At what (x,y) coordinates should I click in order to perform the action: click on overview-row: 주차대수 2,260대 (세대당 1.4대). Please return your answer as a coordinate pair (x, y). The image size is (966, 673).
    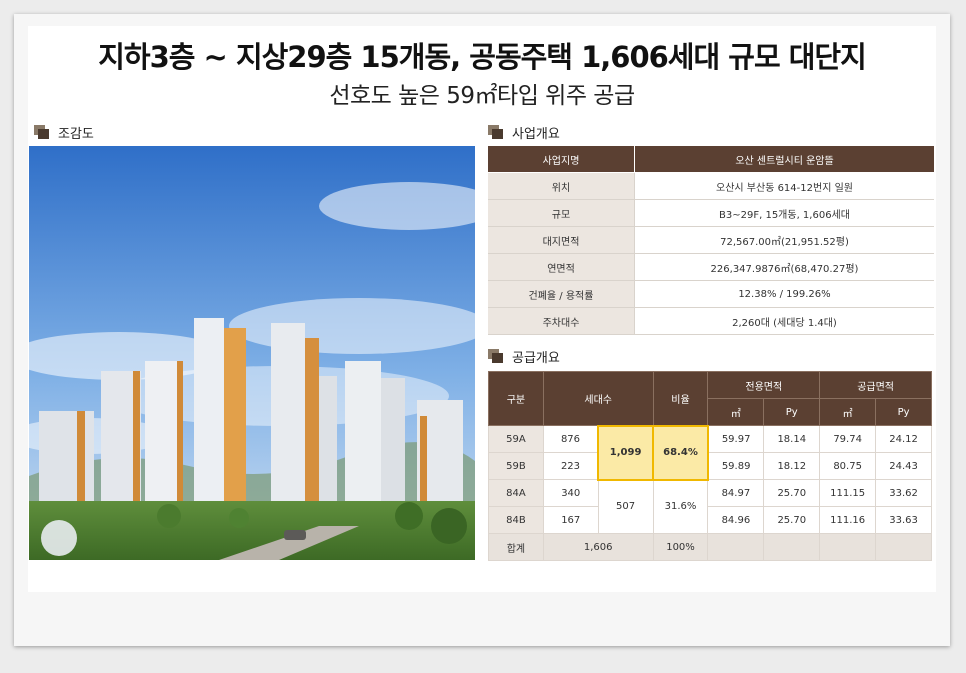
    Looking at the image, I should click on (711, 321).